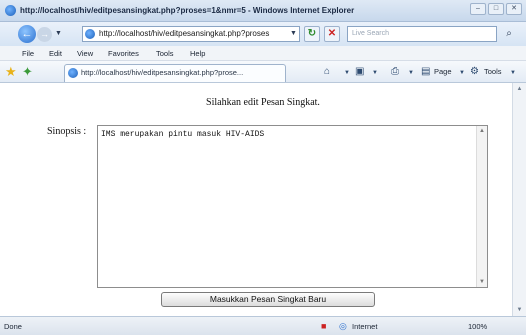  What do you see at coordinates (519, 89) in the screenshot?
I see `page-scroll-up-icon: ▲` at bounding box center [519, 89].